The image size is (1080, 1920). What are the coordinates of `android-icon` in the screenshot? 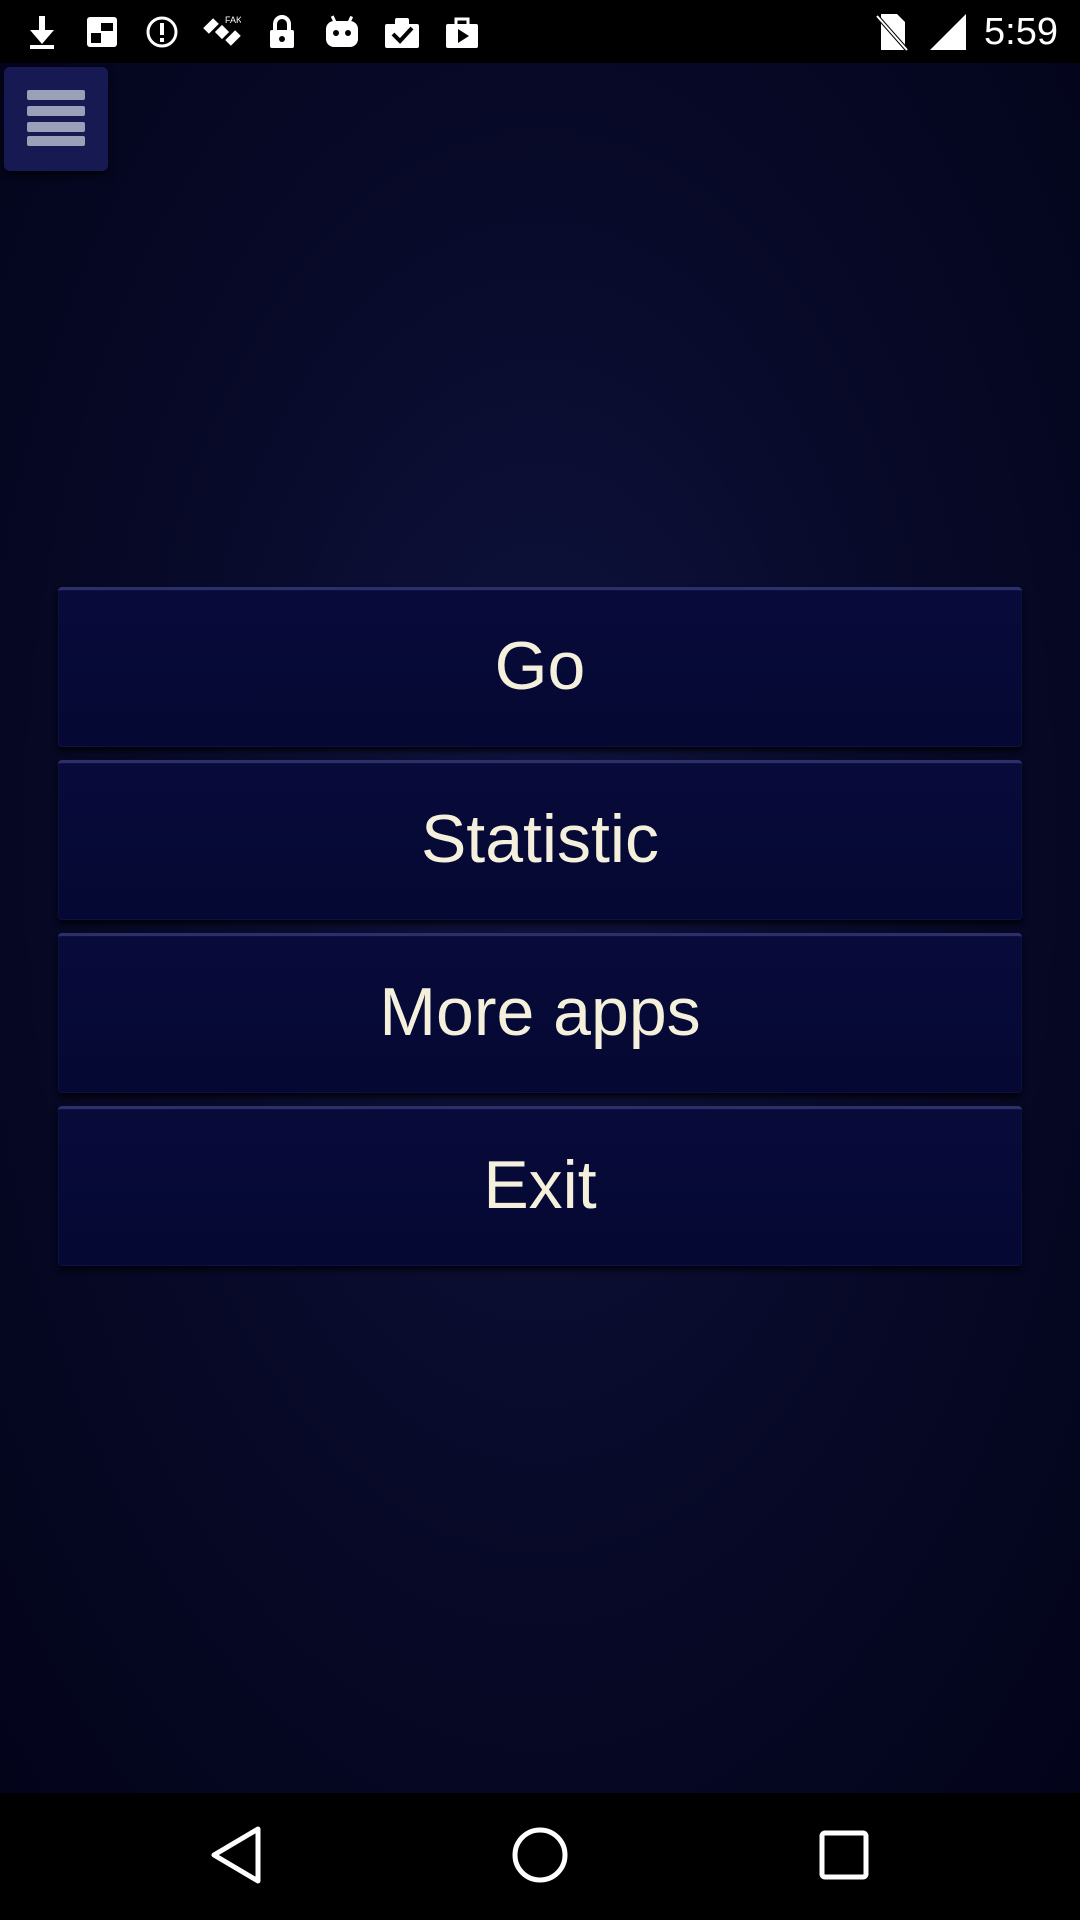 It's located at (342, 32).